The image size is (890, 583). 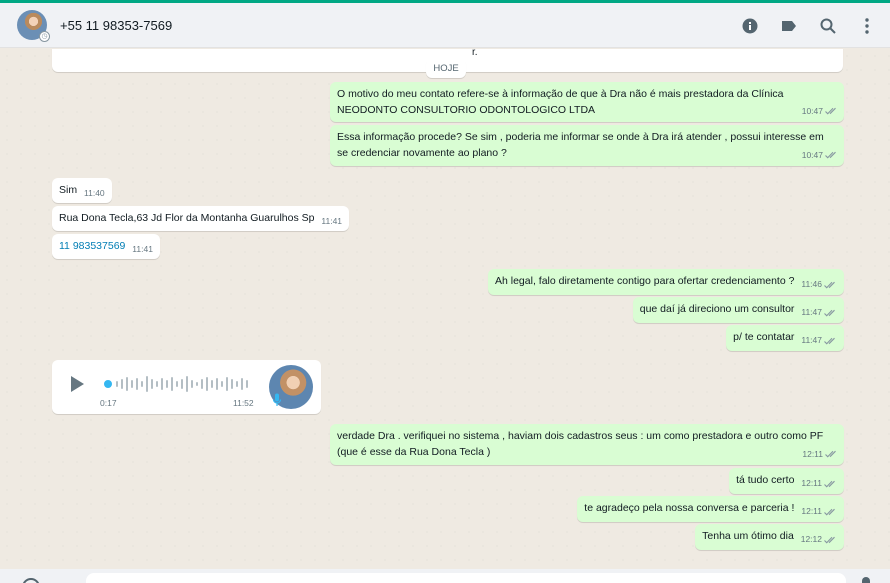 What do you see at coordinates (77, 384) in the screenshot?
I see `play-icon` at bounding box center [77, 384].